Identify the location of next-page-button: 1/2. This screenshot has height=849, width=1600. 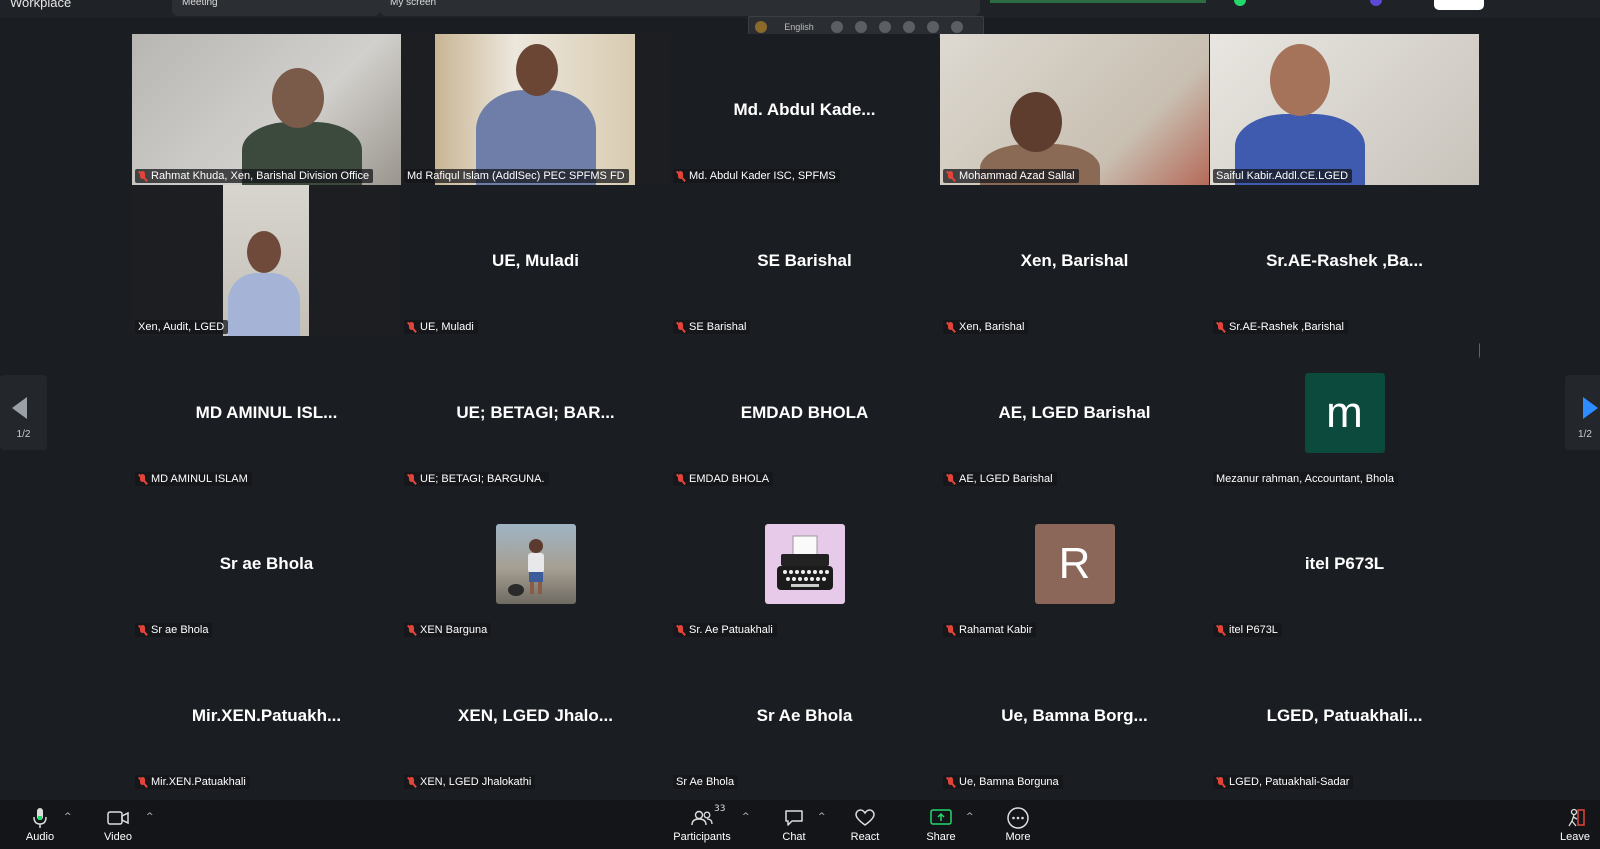
(1582, 412).